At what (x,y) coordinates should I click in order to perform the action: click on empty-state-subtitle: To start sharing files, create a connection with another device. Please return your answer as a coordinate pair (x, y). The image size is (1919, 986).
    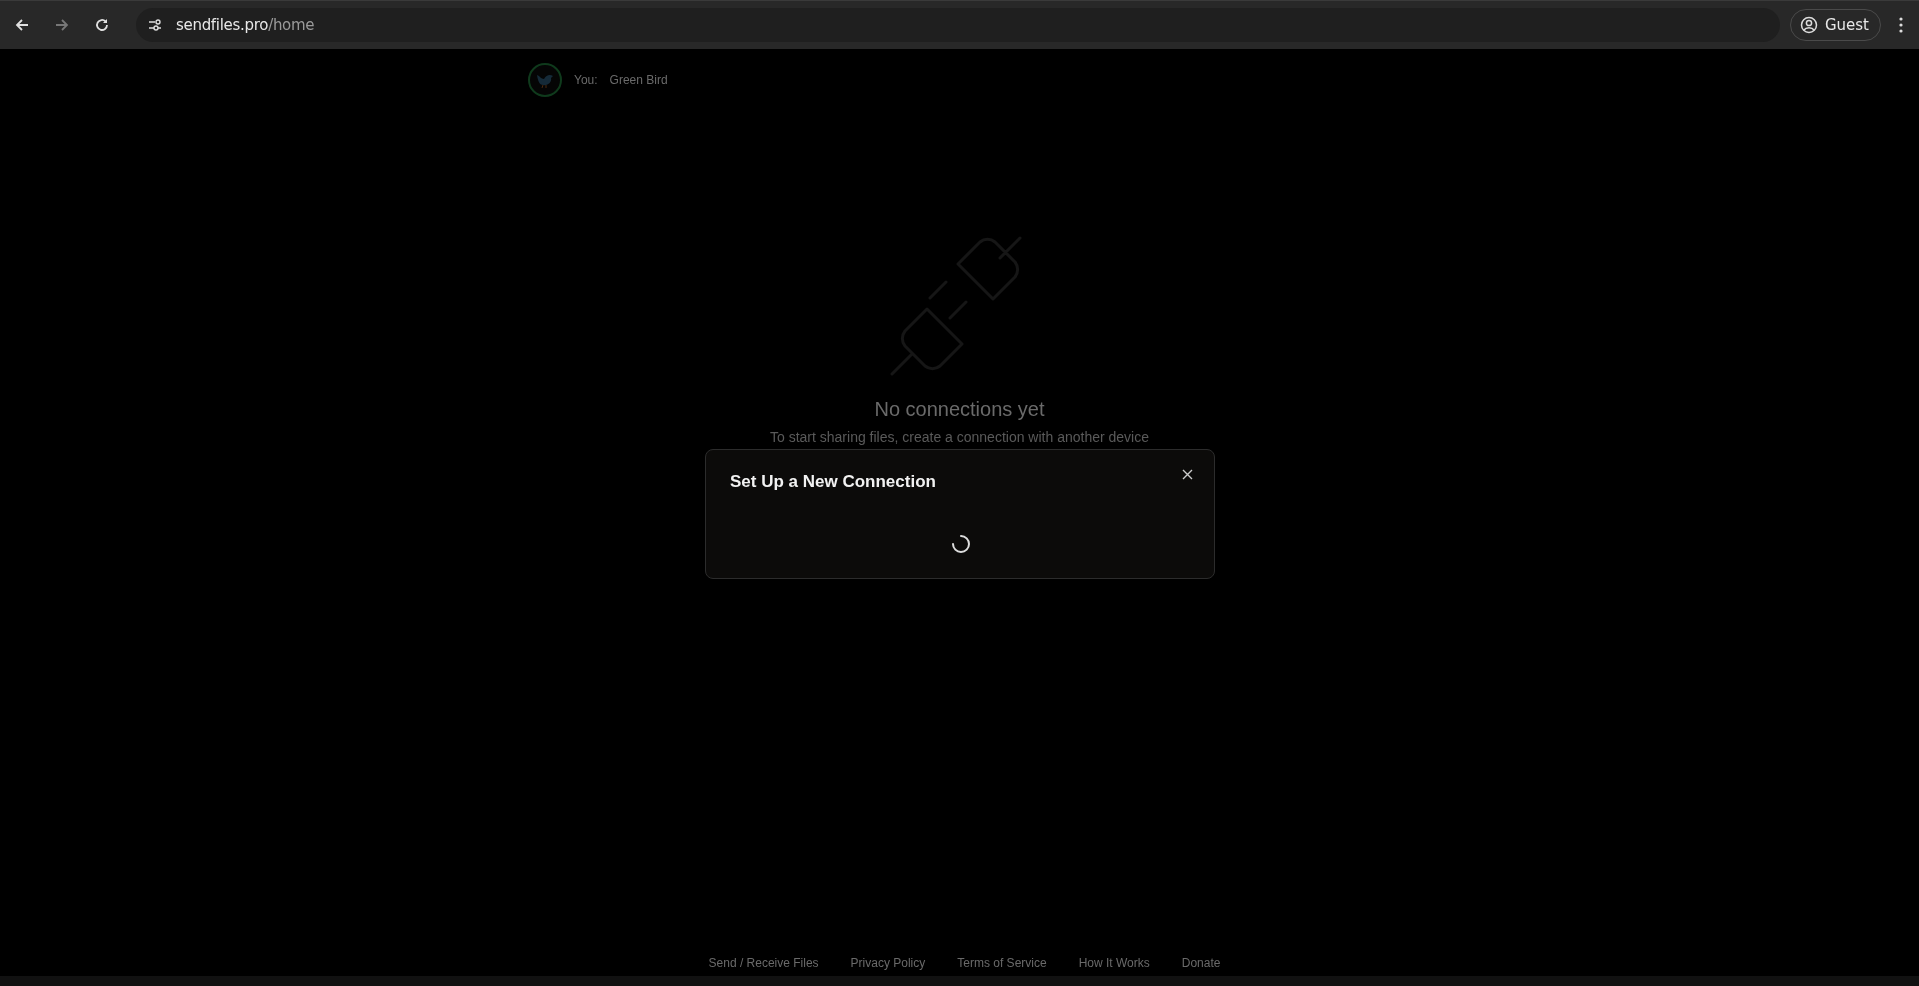
    Looking at the image, I should click on (959, 437).